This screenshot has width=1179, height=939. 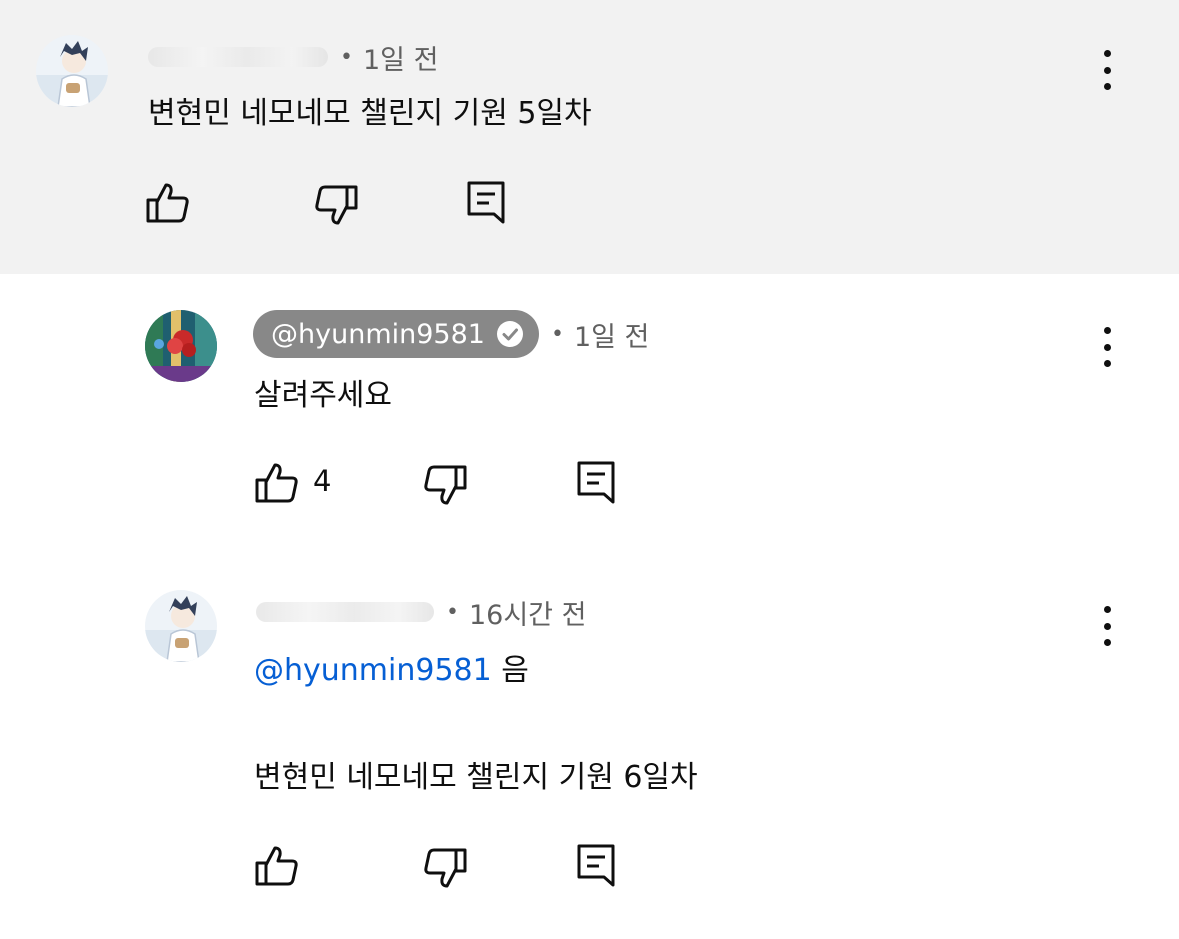 I want to click on comment-meta: • 16시간 전, so click(x=421, y=612).